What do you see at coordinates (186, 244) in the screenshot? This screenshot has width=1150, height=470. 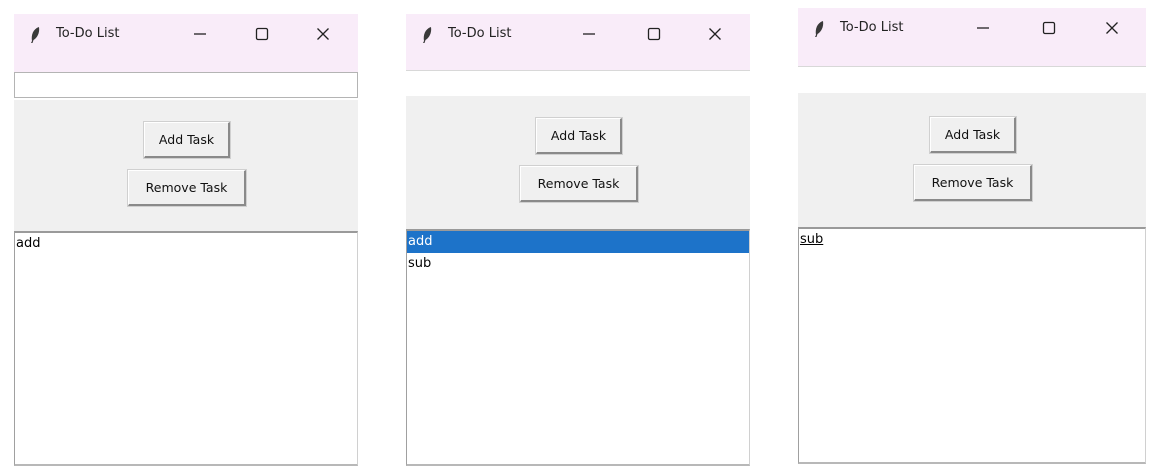 I see `list-item: add` at bounding box center [186, 244].